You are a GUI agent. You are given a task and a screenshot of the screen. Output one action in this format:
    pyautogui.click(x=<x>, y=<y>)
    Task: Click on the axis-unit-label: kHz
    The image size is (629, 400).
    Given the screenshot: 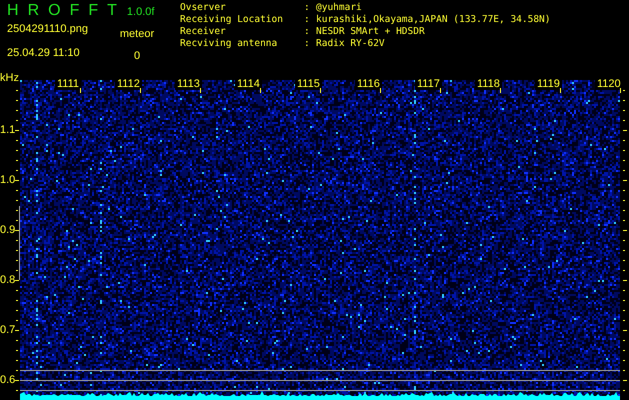 What is the action you would take?
    pyautogui.click(x=9, y=78)
    